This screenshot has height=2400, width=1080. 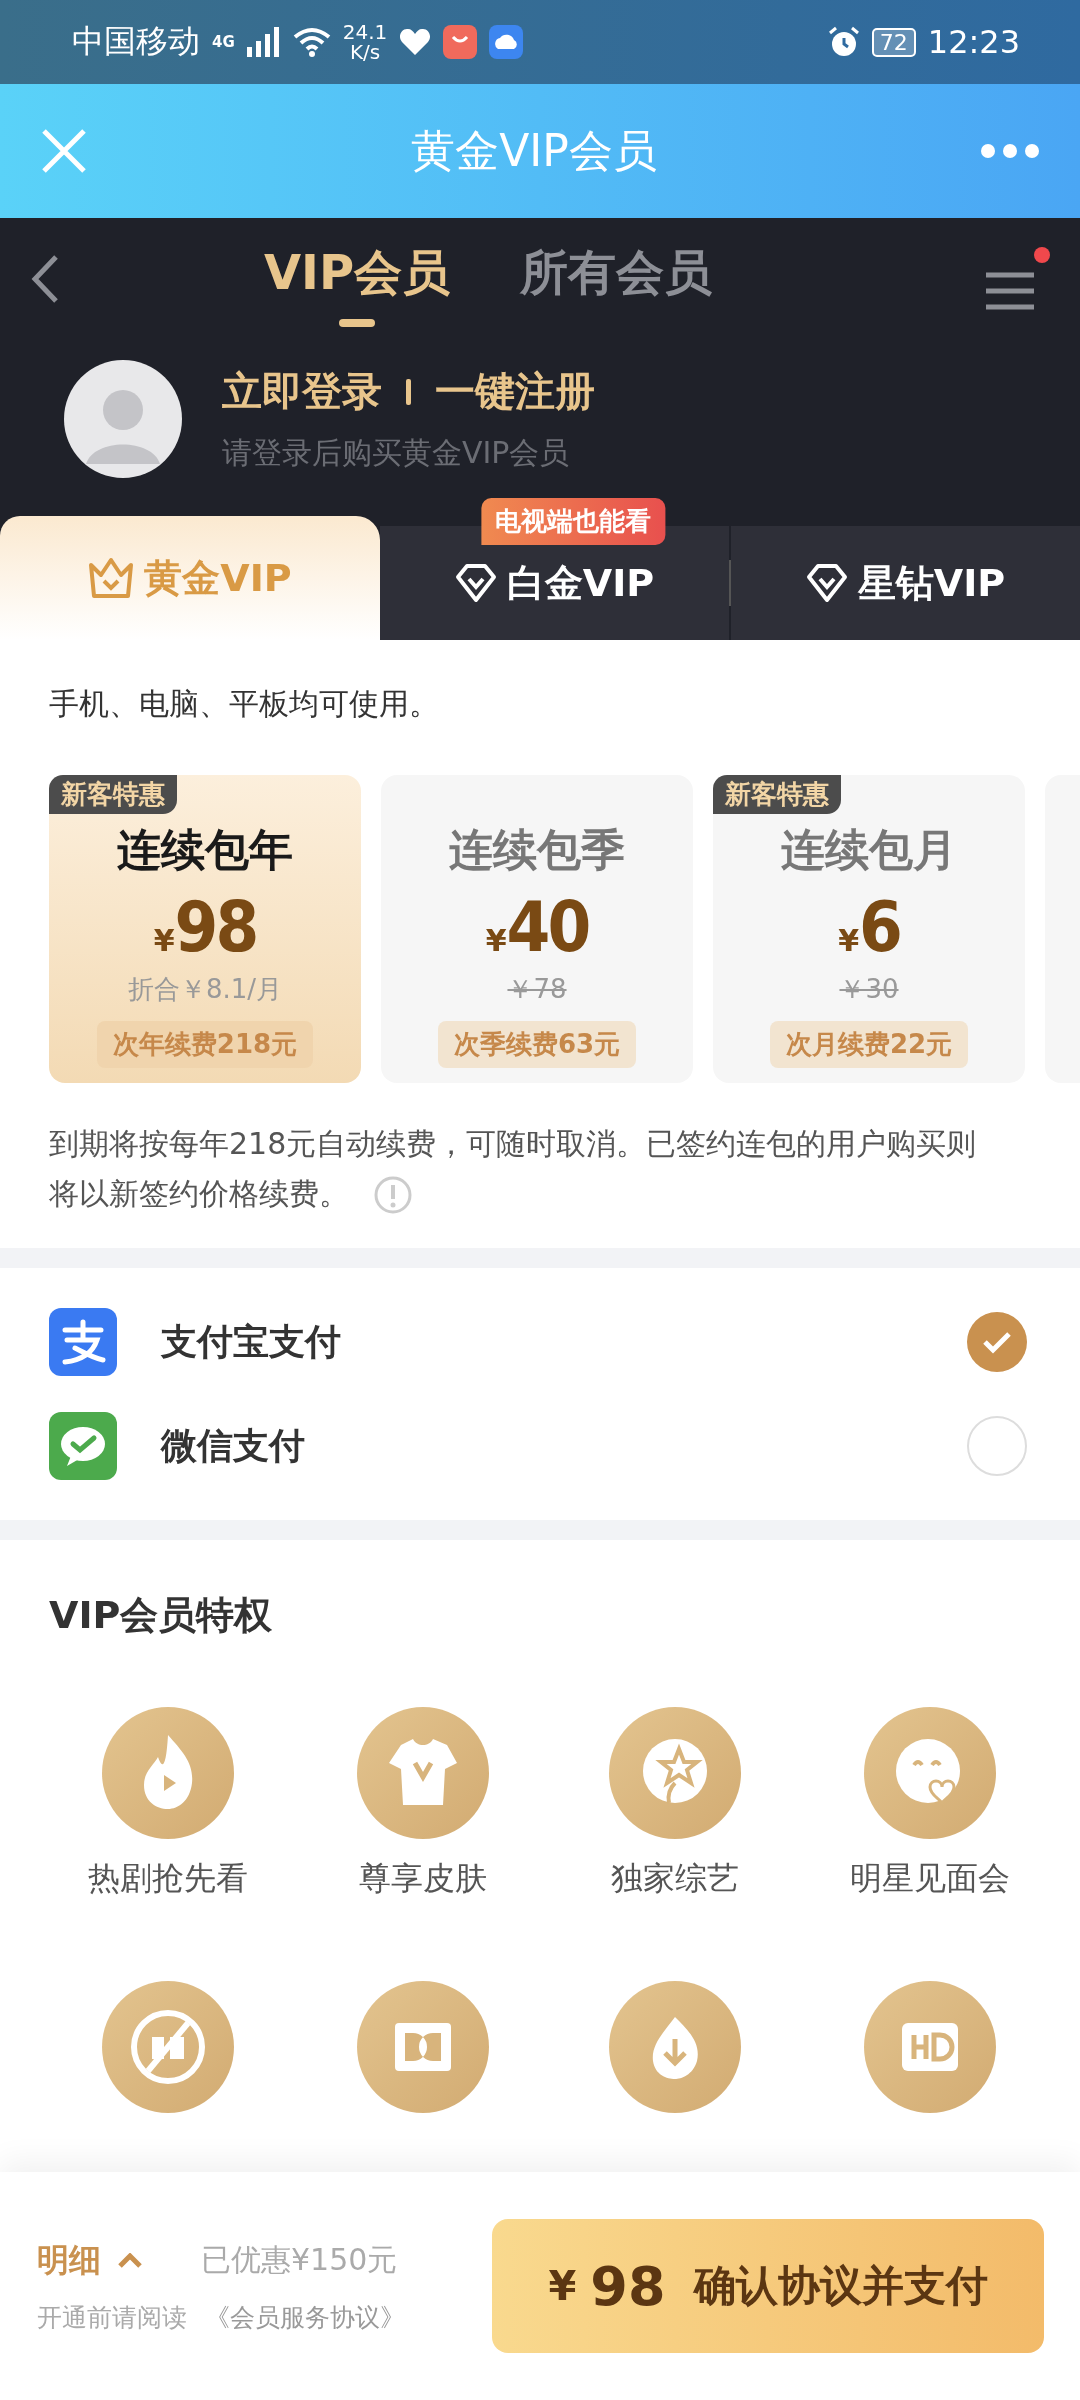 What do you see at coordinates (161, 1615) in the screenshot?
I see `section-title: VIP会员特权` at bounding box center [161, 1615].